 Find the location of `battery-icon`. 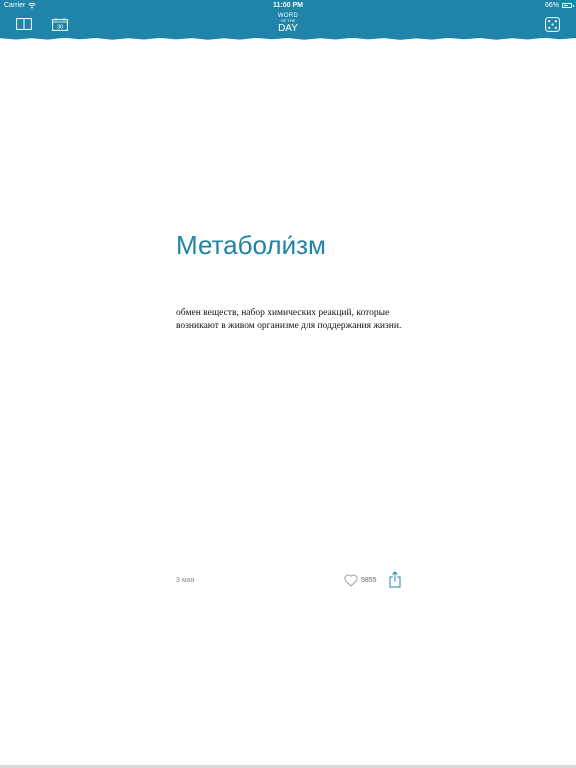

battery-icon is located at coordinates (568, 5).